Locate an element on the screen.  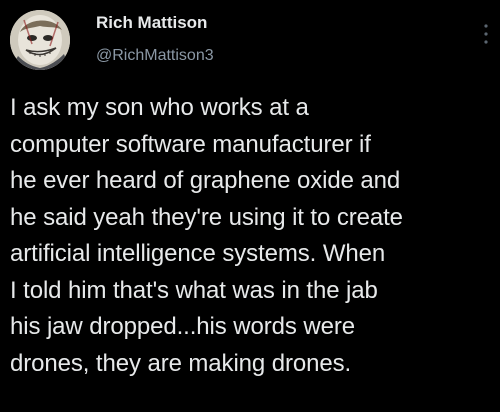
avatar is located at coordinates (40, 40).